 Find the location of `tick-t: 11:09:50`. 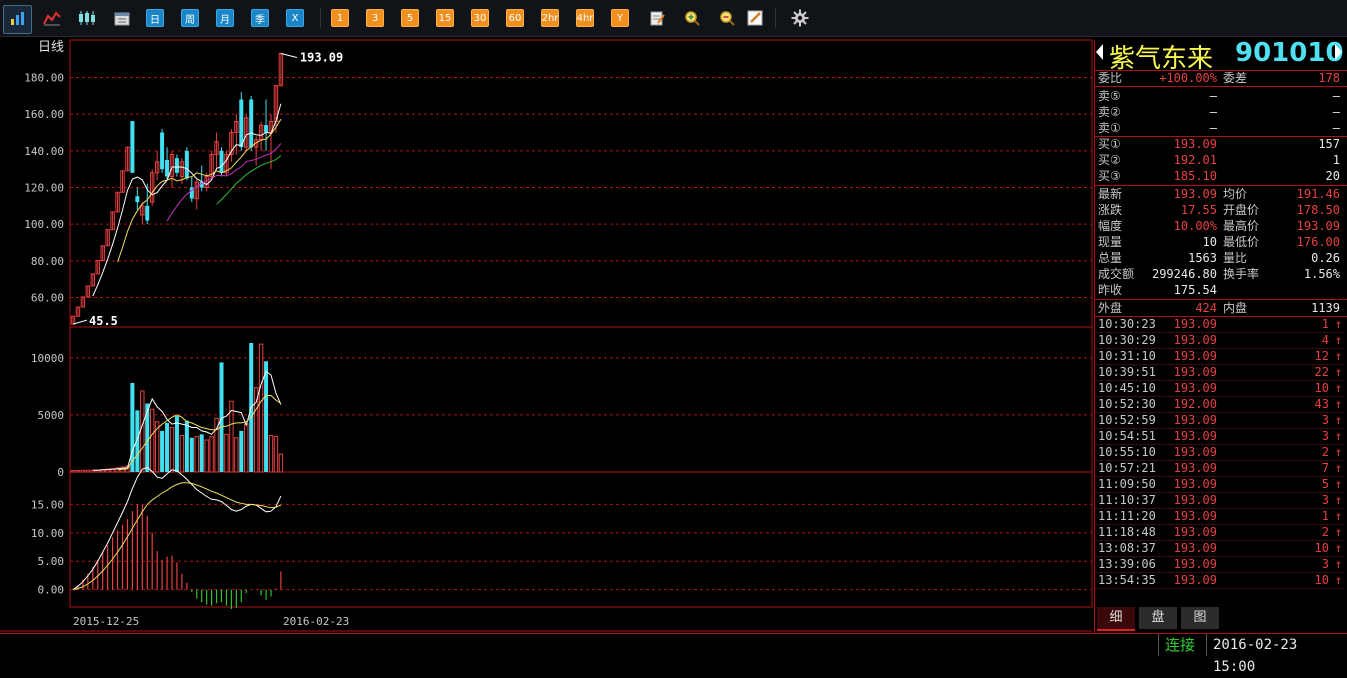

tick-t: 11:09:50 is located at coordinates (1127, 484).